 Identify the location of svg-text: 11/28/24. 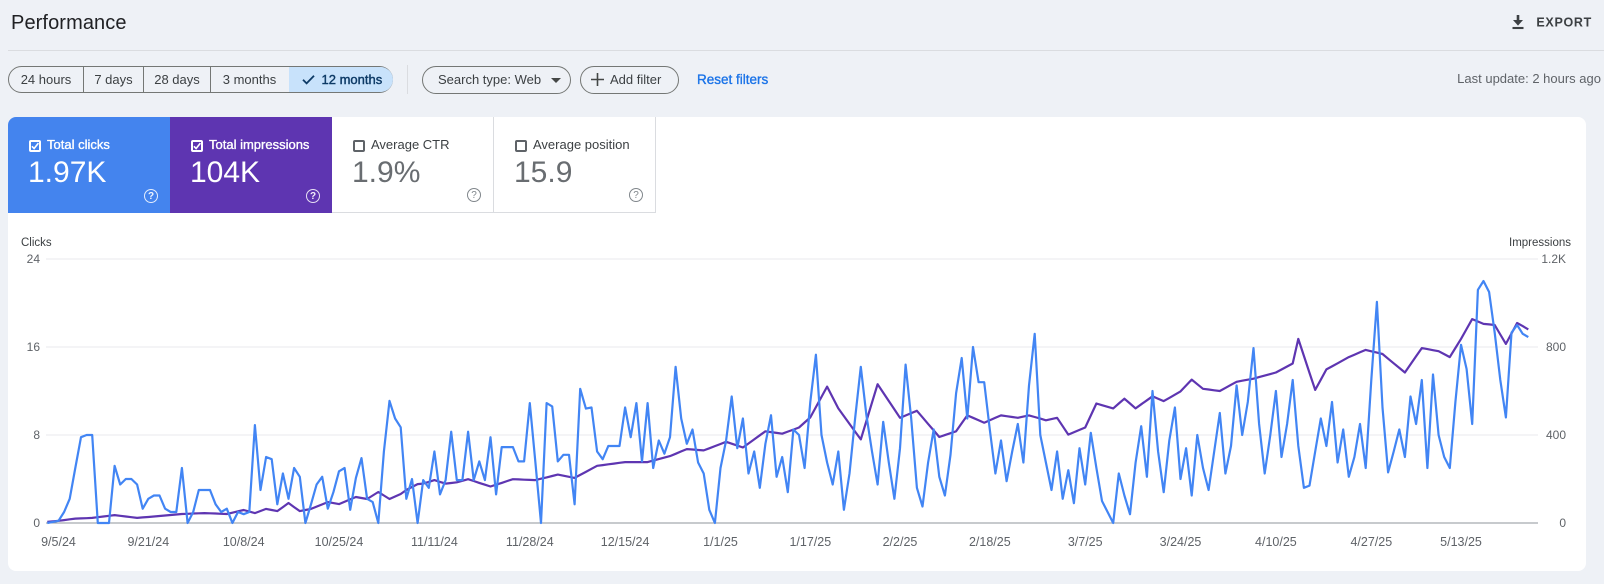
(530, 542).